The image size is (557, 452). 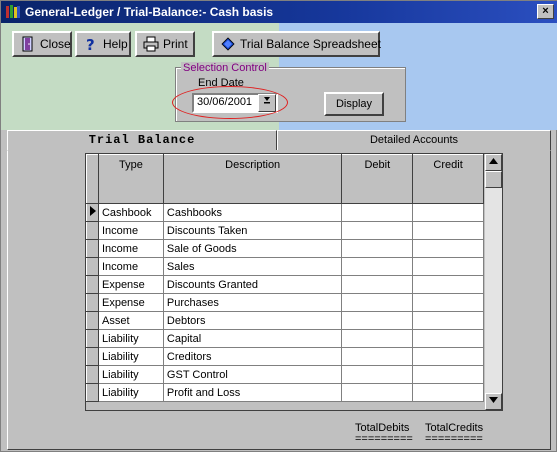 I want to click on table-row: Cashbook Cashbooks, so click(x=285, y=212).